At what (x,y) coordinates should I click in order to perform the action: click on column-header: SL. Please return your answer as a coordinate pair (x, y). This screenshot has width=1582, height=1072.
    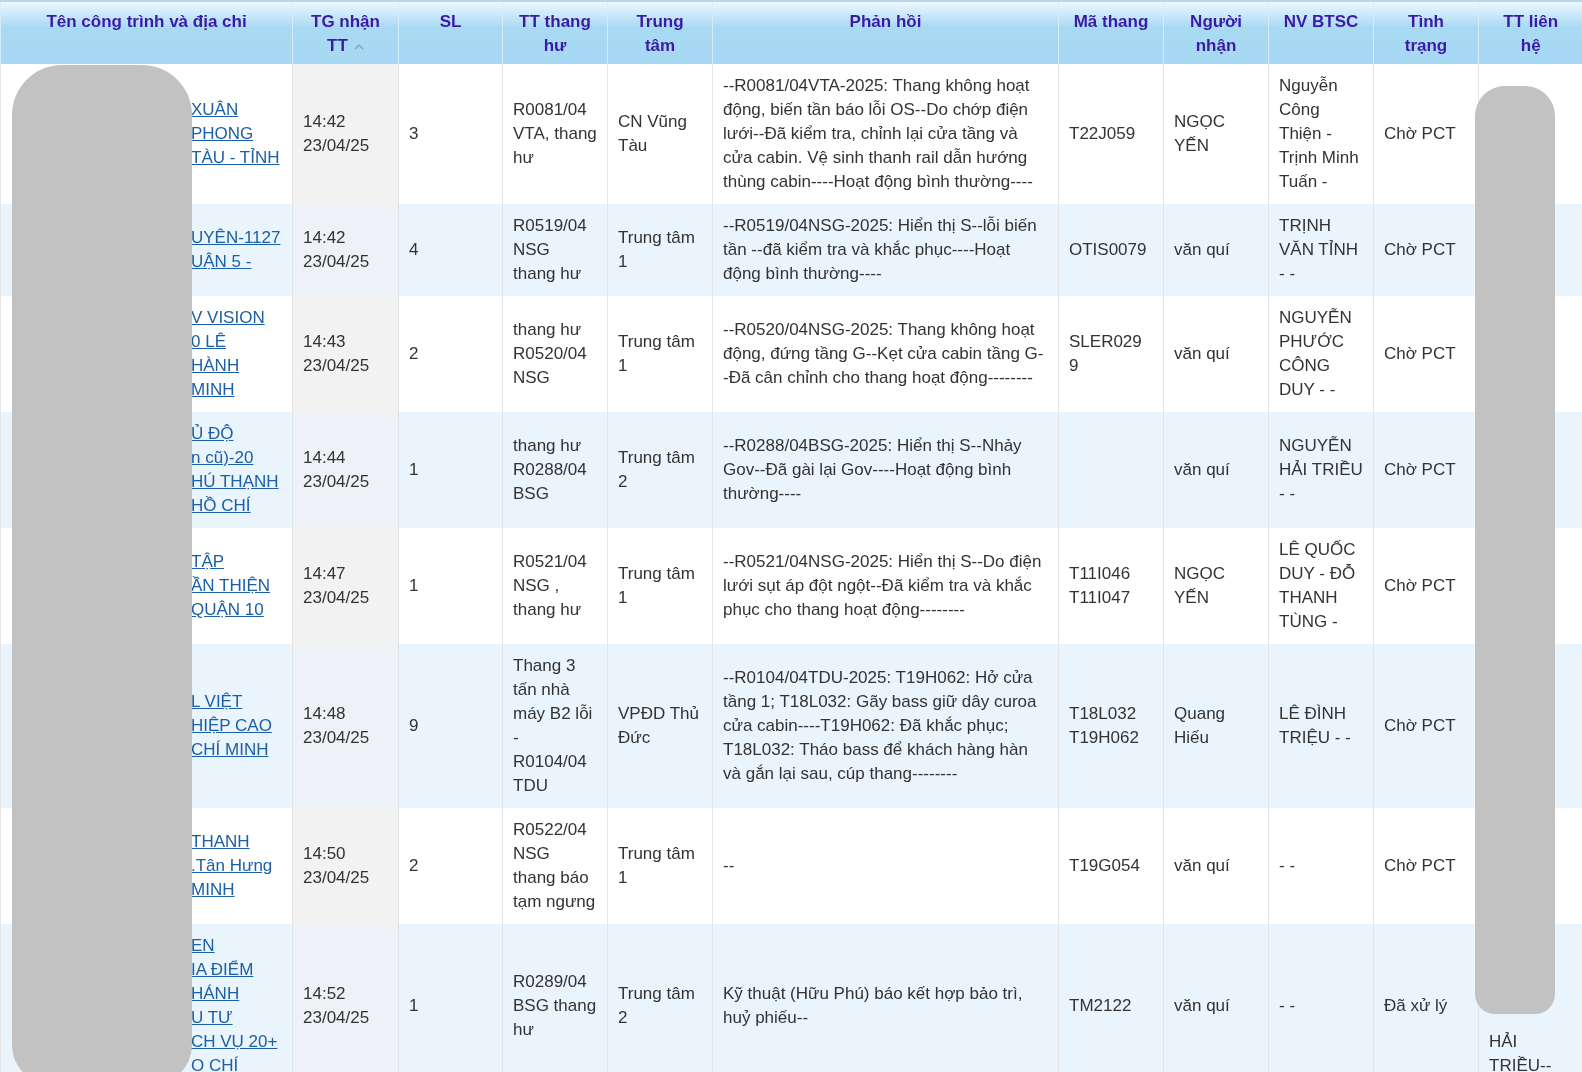
    Looking at the image, I should click on (450, 32).